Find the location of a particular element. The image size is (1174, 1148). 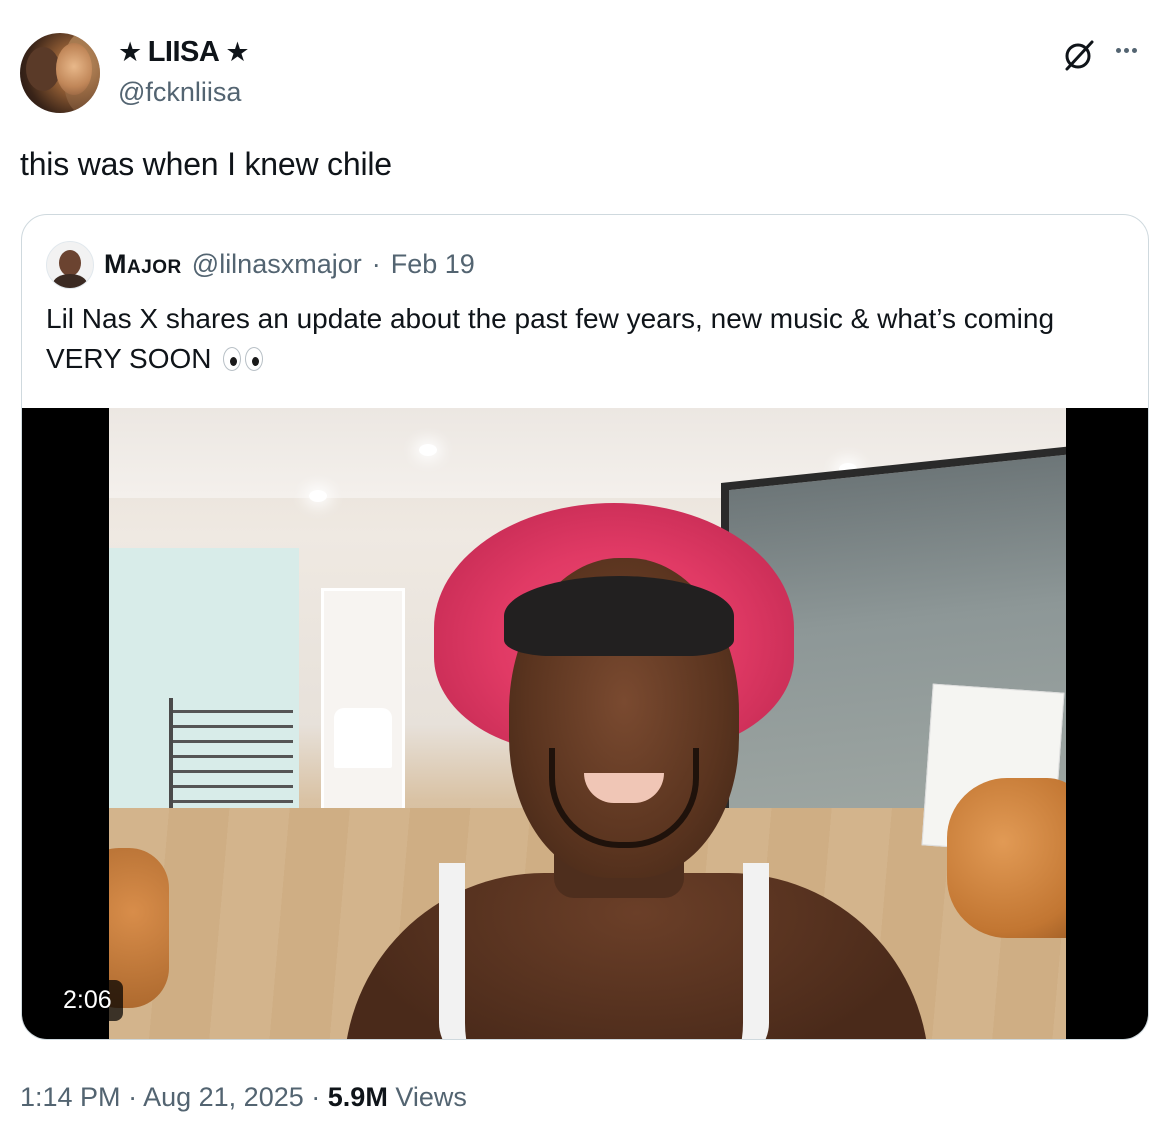

quoted-author-avatar is located at coordinates (70, 265).